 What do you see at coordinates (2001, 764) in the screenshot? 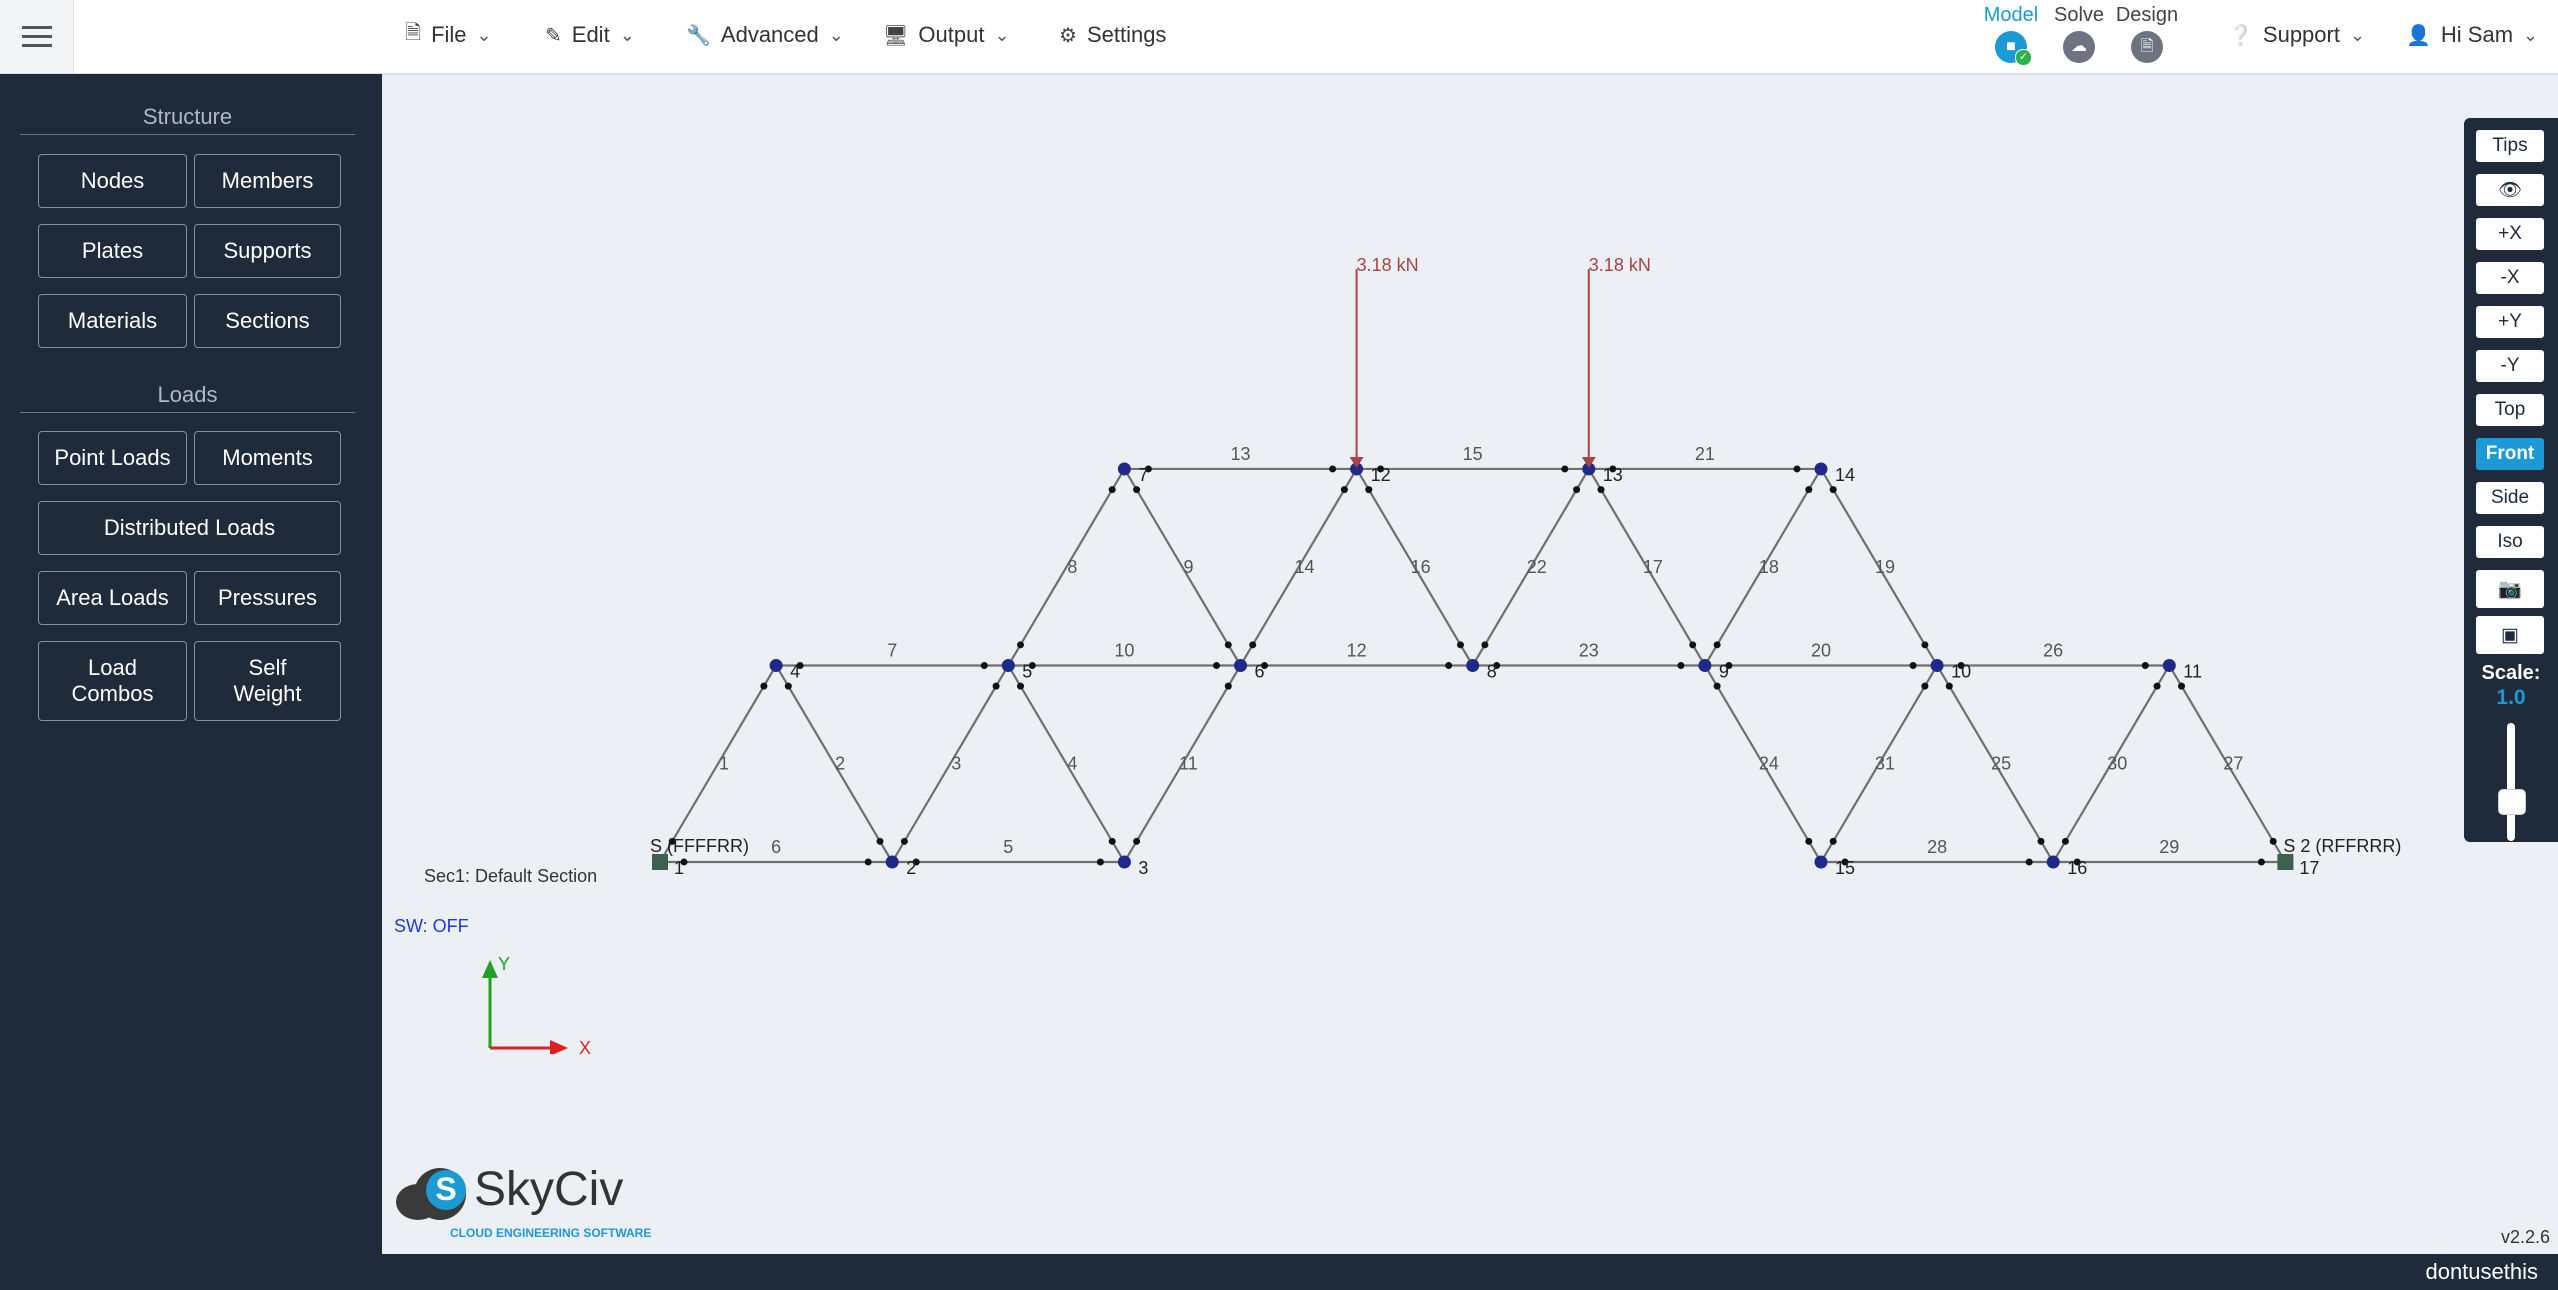
I see `member-label: 25` at bounding box center [2001, 764].